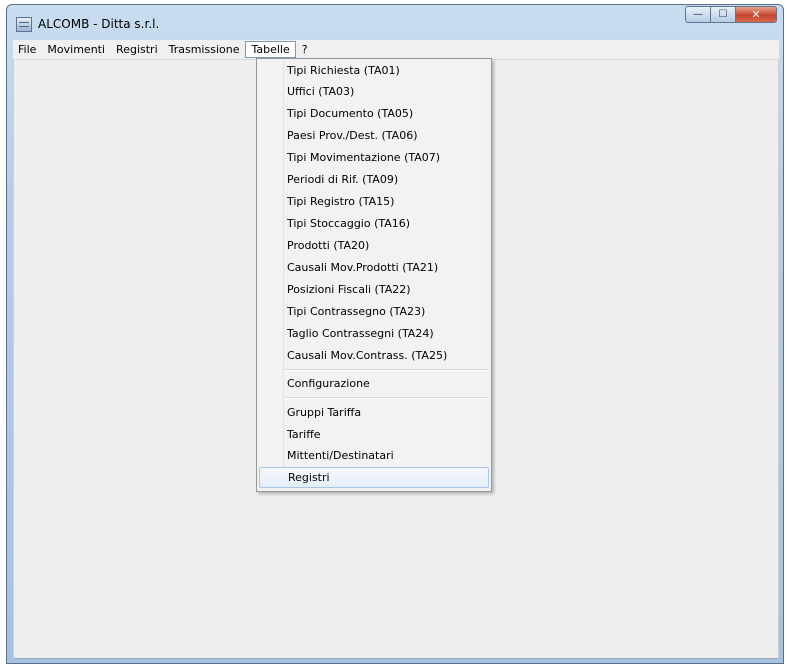 This screenshot has height=671, width=787. Describe the element at coordinates (76, 49) in the screenshot. I see `menu-movimenti: Movimenti` at that location.